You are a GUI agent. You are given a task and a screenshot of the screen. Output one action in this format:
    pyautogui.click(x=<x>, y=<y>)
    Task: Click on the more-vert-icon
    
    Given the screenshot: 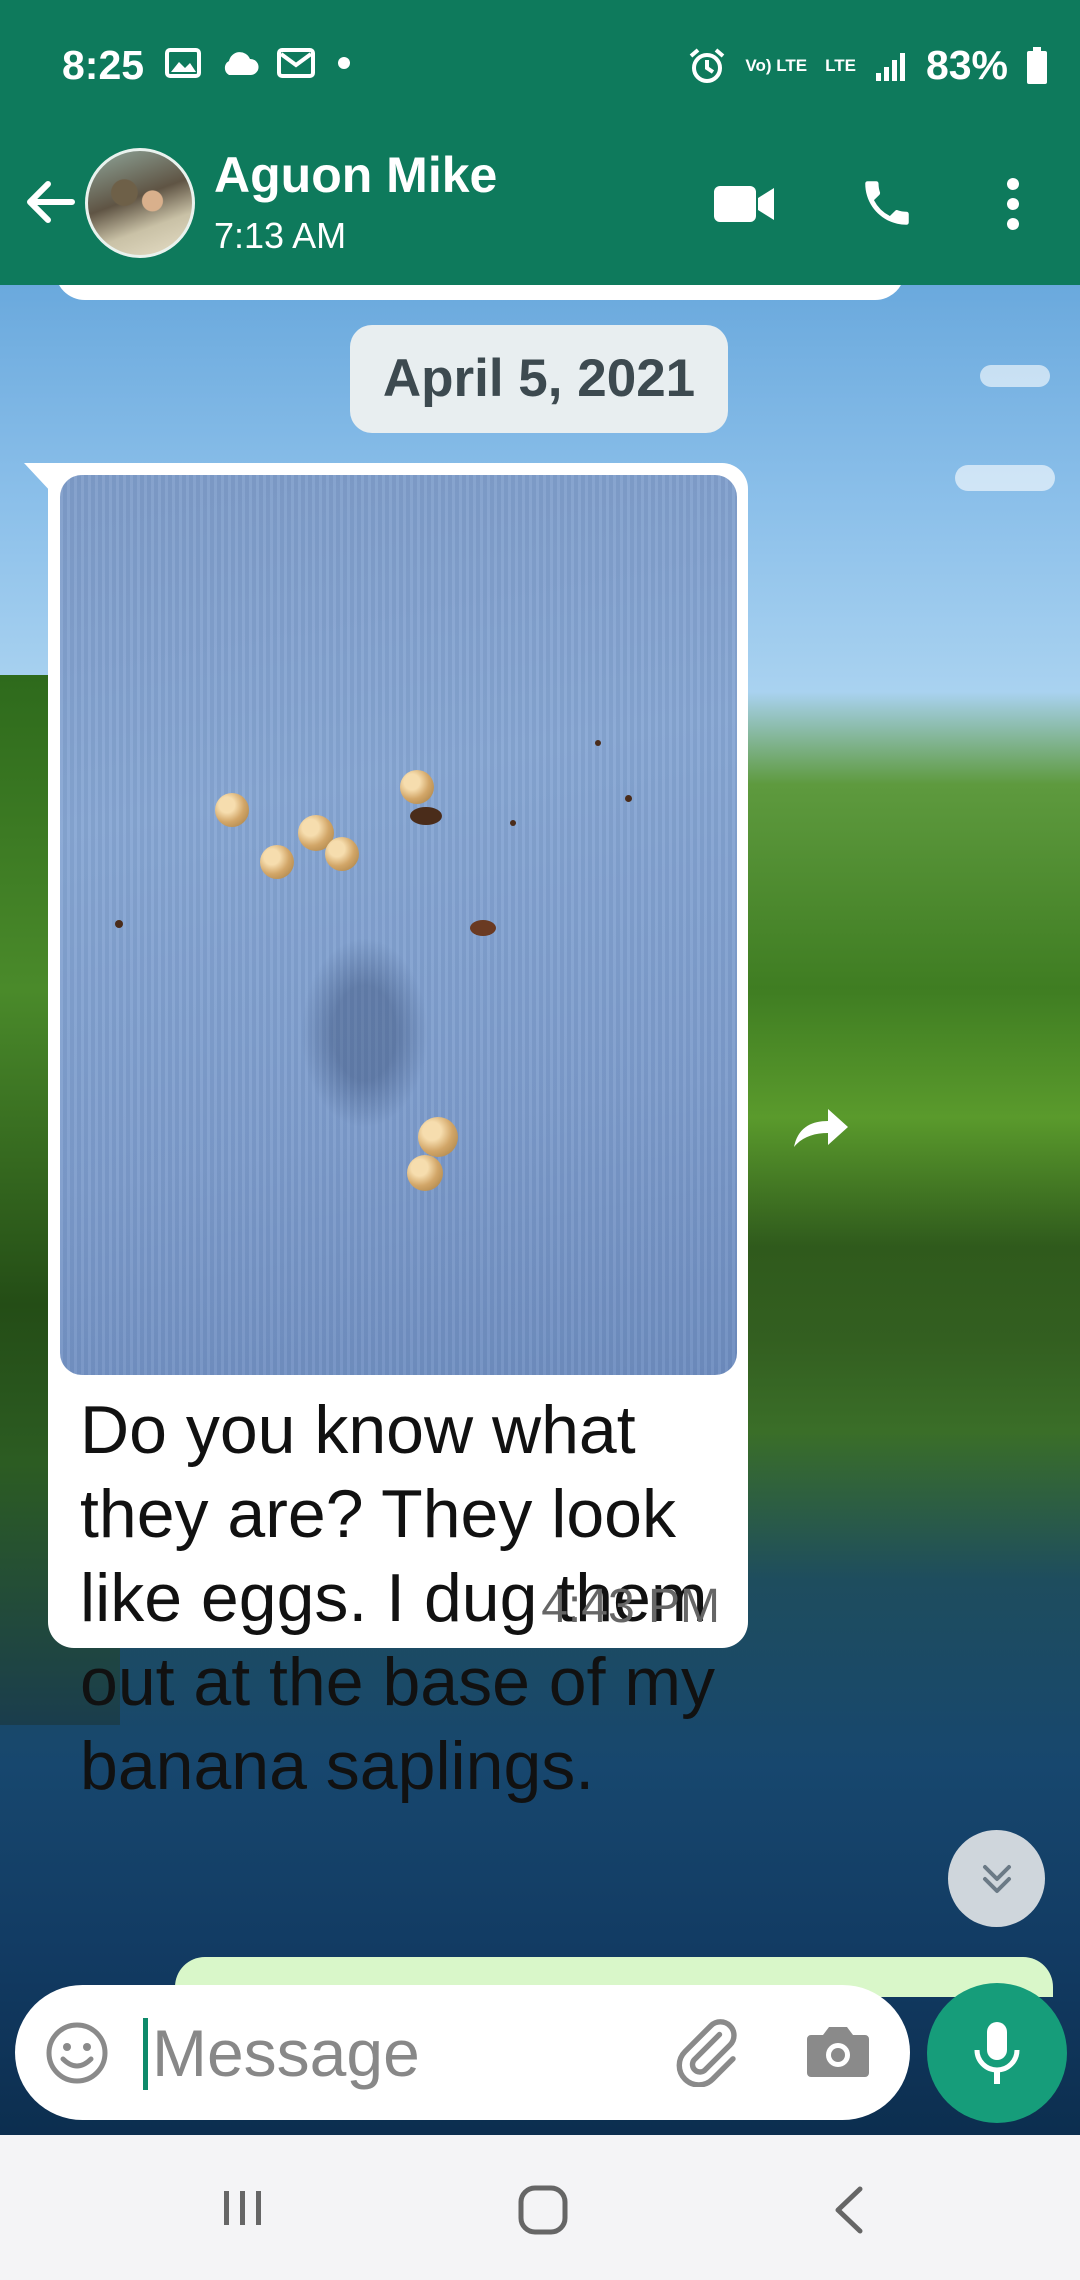 What is the action you would take?
    pyautogui.click(x=1013, y=204)
    